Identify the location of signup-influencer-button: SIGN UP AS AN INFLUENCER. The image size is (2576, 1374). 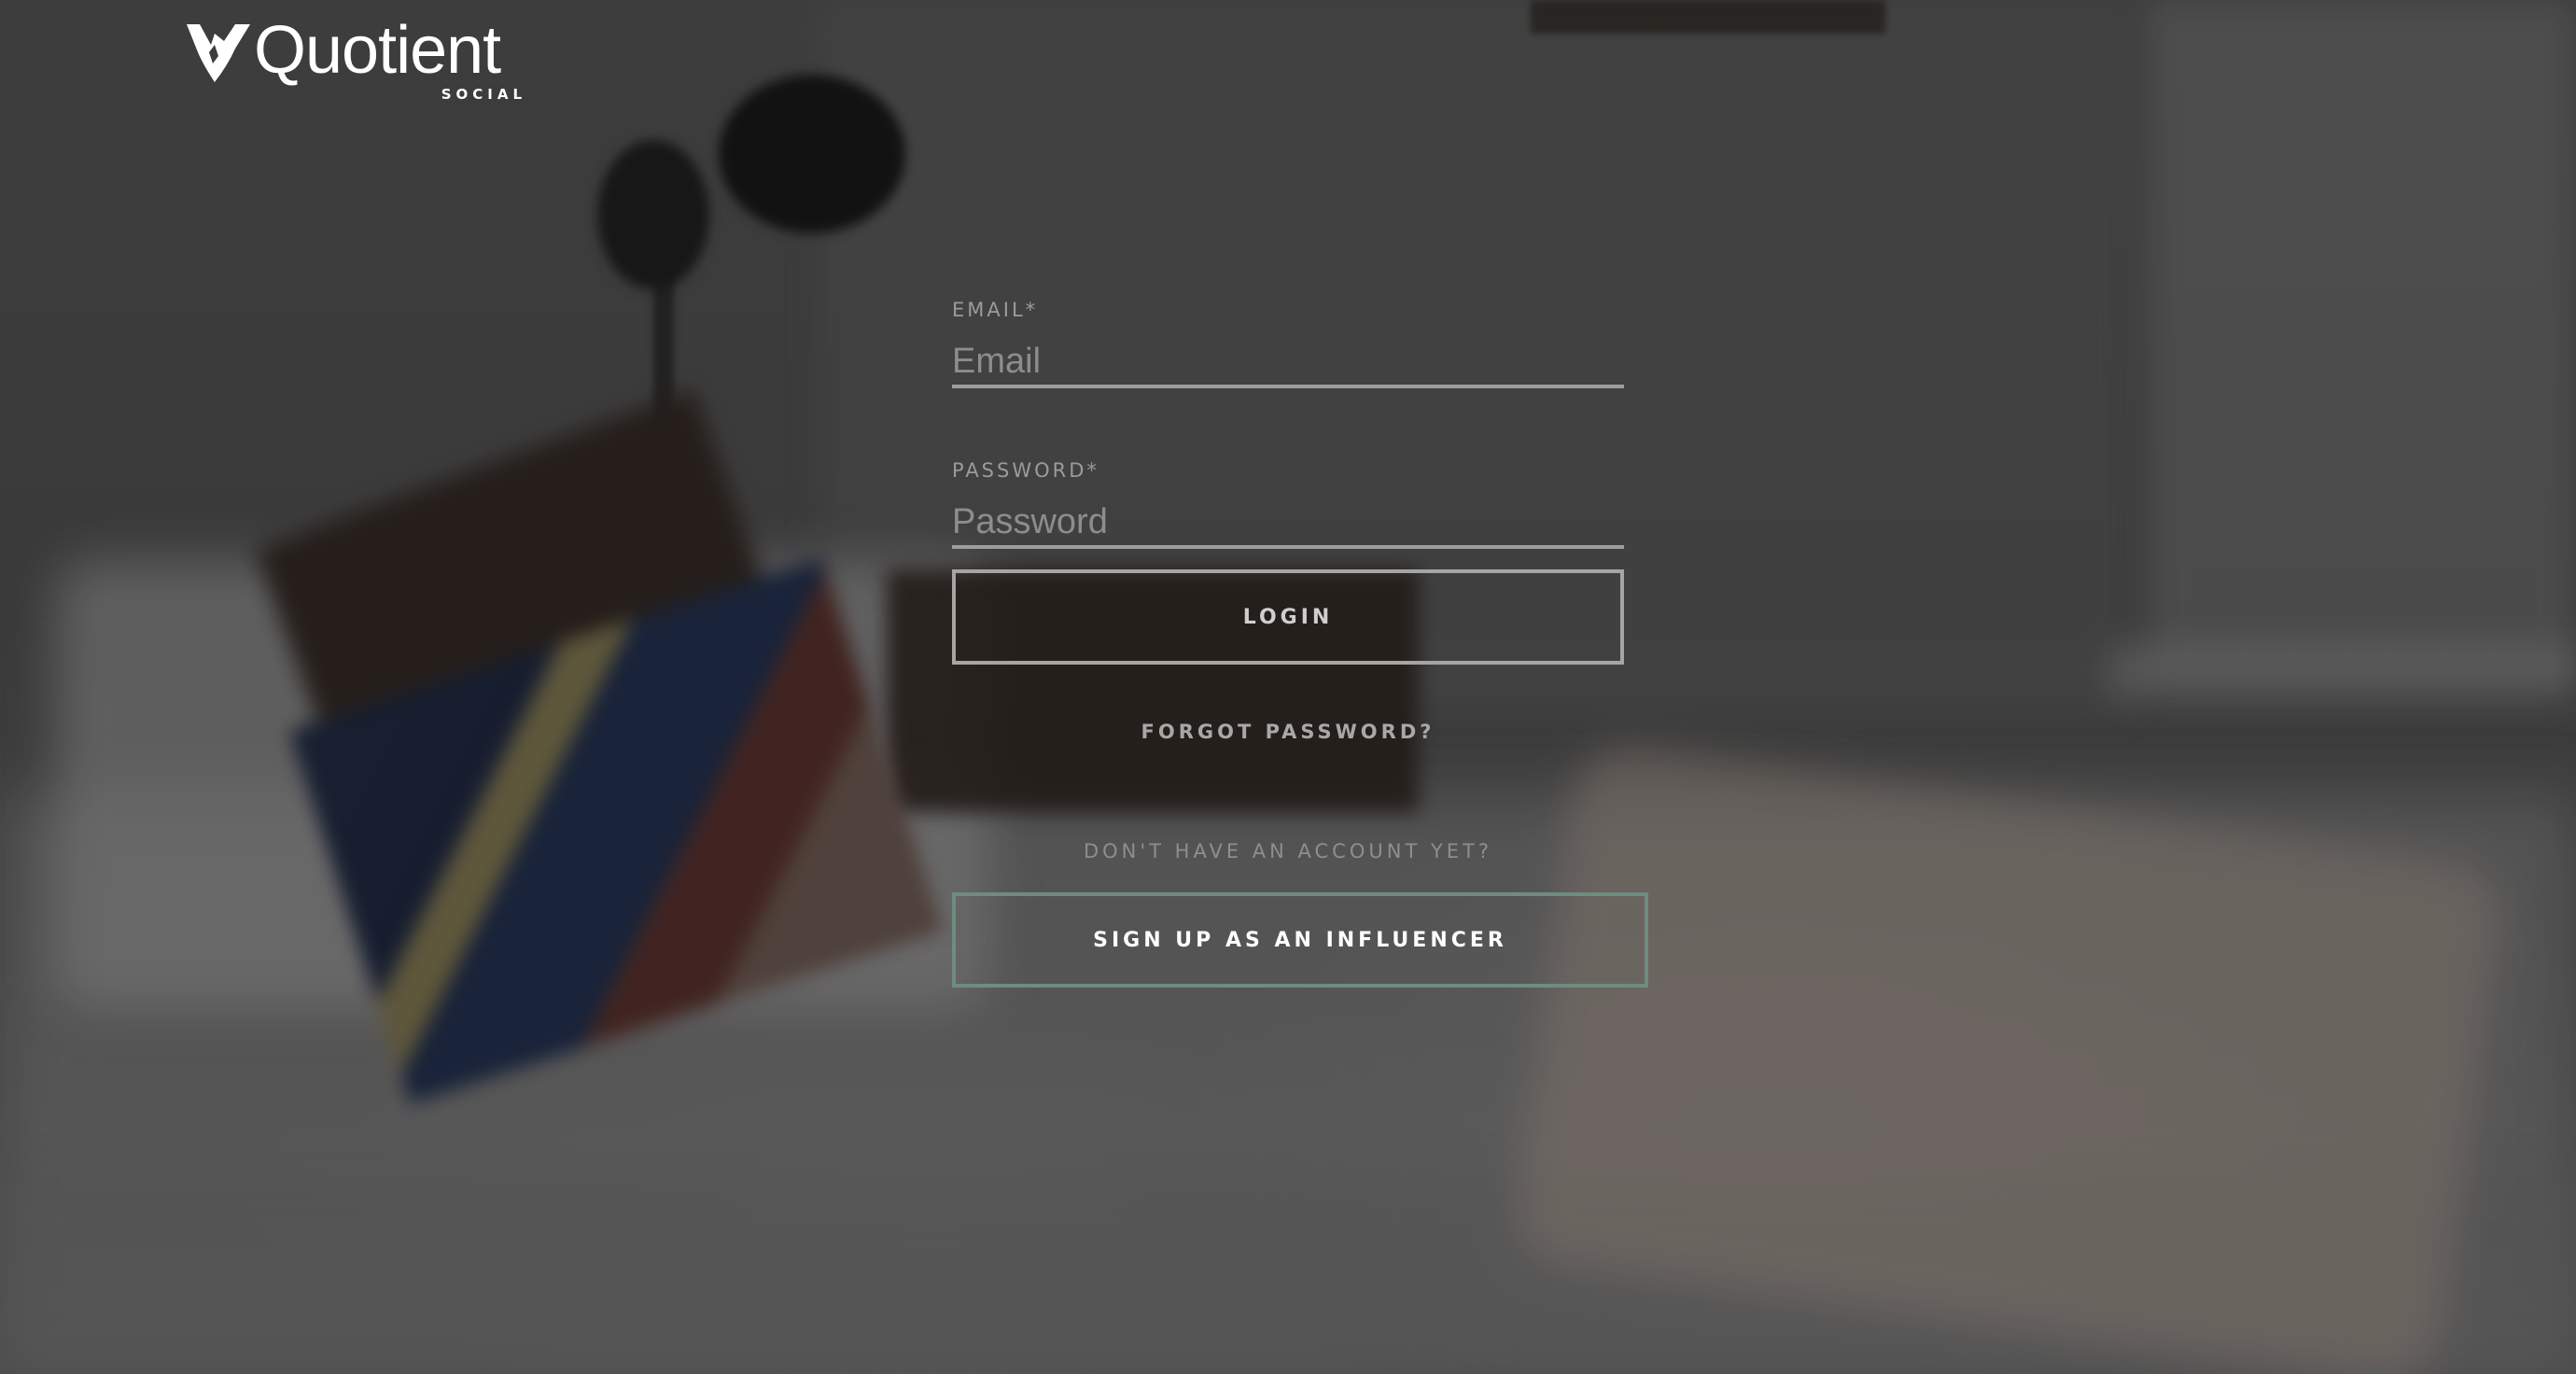
(1300, 940).